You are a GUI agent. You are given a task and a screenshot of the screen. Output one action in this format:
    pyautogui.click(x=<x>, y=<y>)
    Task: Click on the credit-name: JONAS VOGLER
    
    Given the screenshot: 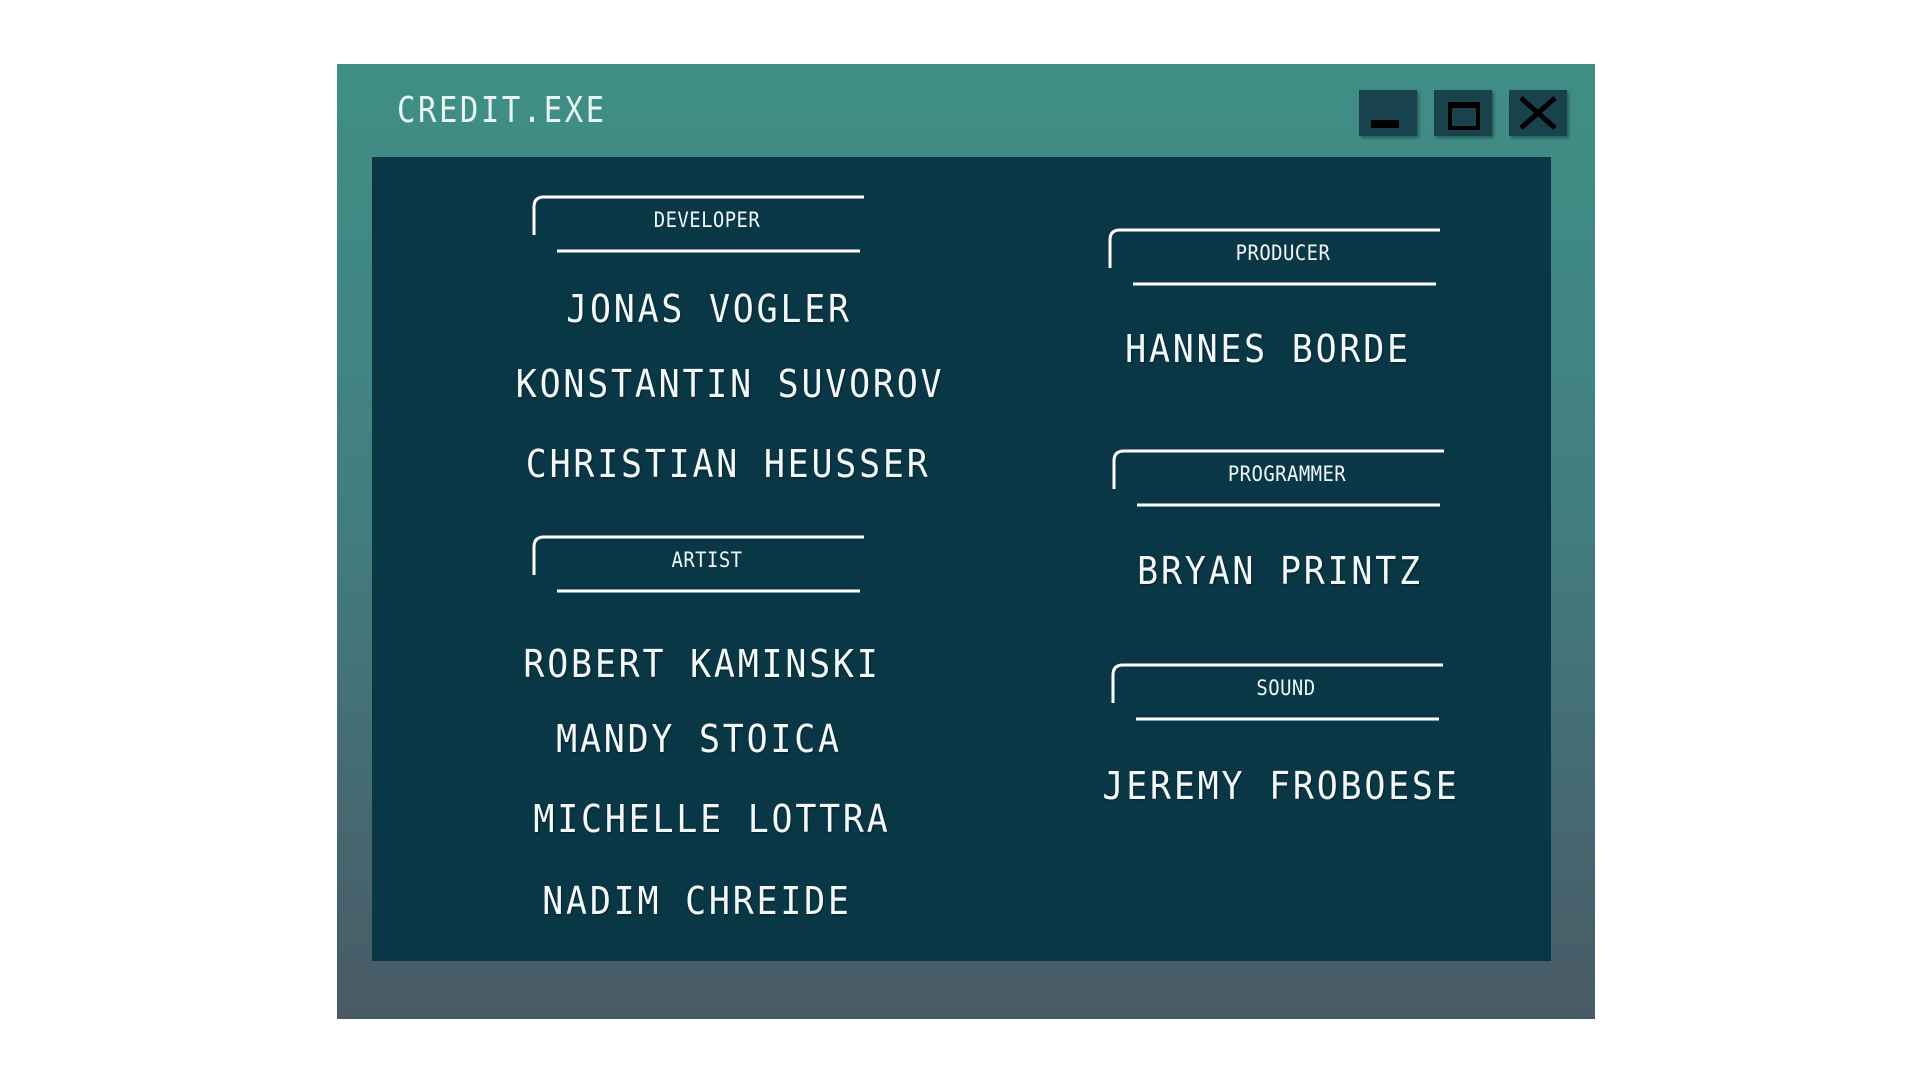 What is the action you would take?
    pyautogui.click(x=709, y=309)
    